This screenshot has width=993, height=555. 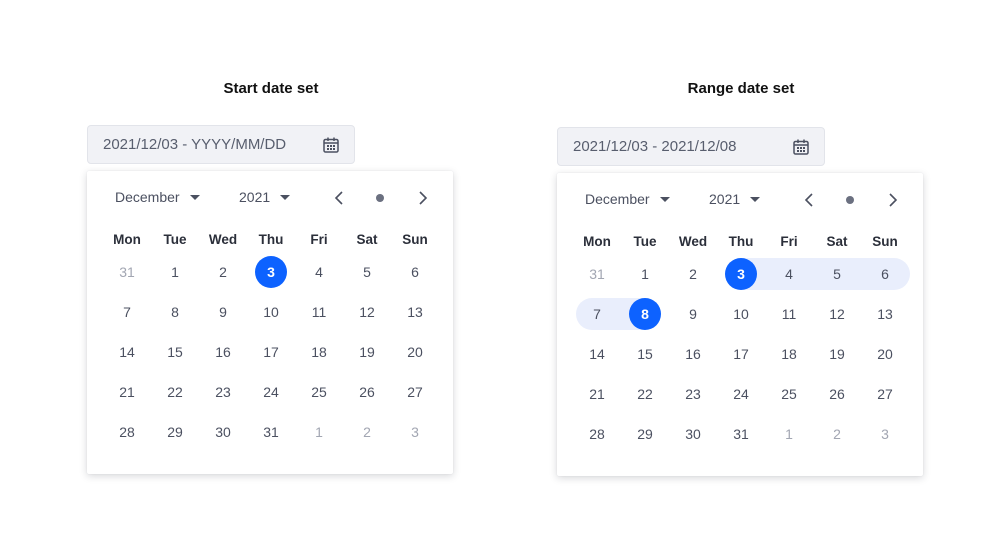 What do you see at coordinates (221, 144) in the screenshot?
I see `date-range-input: 2021/12/03 - YYYY/MM/DD` at bounding box center [221, 144].